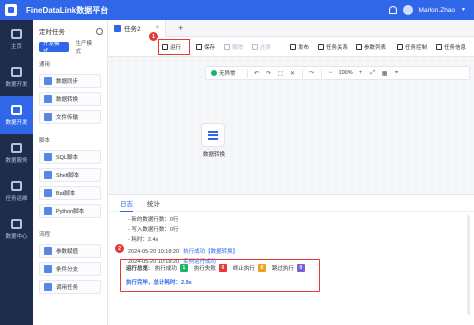 The image size is (474, 325). I want to click on editor-tabbar: 任务2 × +, so click(291, 28).